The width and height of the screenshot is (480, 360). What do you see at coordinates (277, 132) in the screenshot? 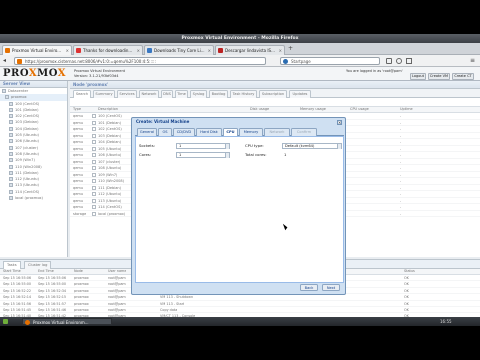
I see `tab-network: Network` at bounding box center [277, 132].